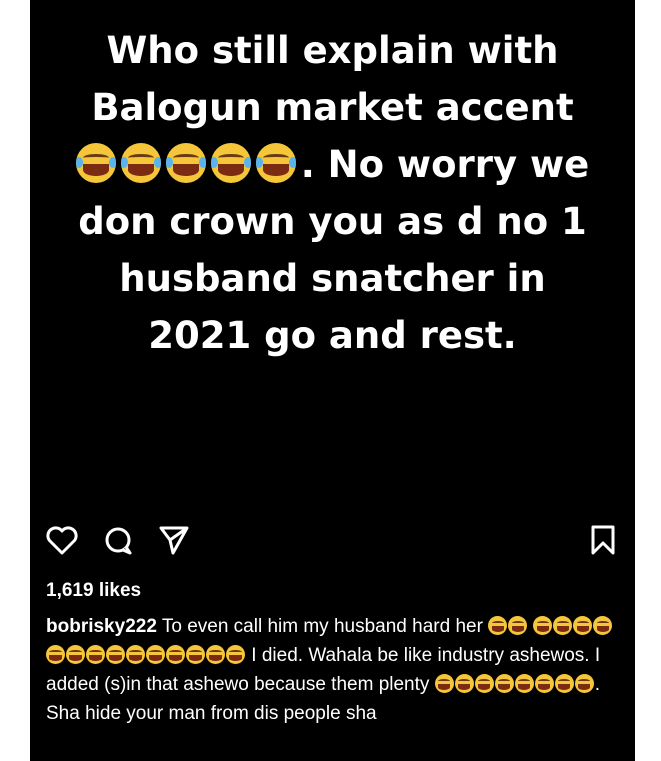  Describe the element at coordinates (332, 50) in the screenshot. I see `post-text-line: Who still explain with` at that location.